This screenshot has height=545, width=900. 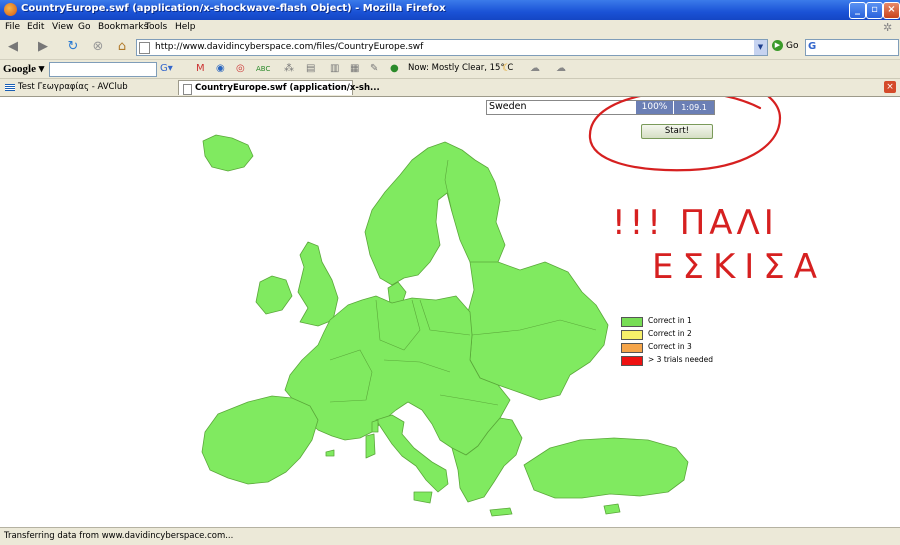 I want to click on crete, so click(x=501, y=512).